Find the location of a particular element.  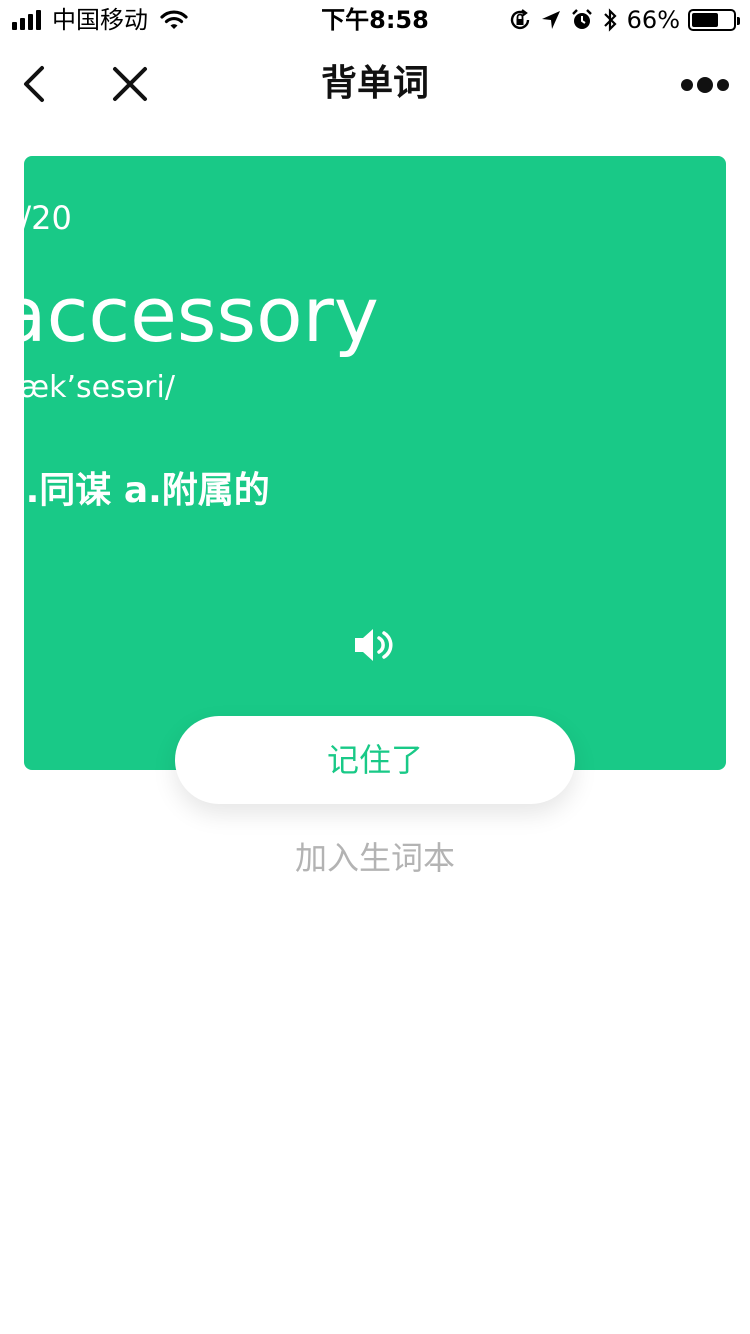

speaker-icon is located at coordinates (374, 645).